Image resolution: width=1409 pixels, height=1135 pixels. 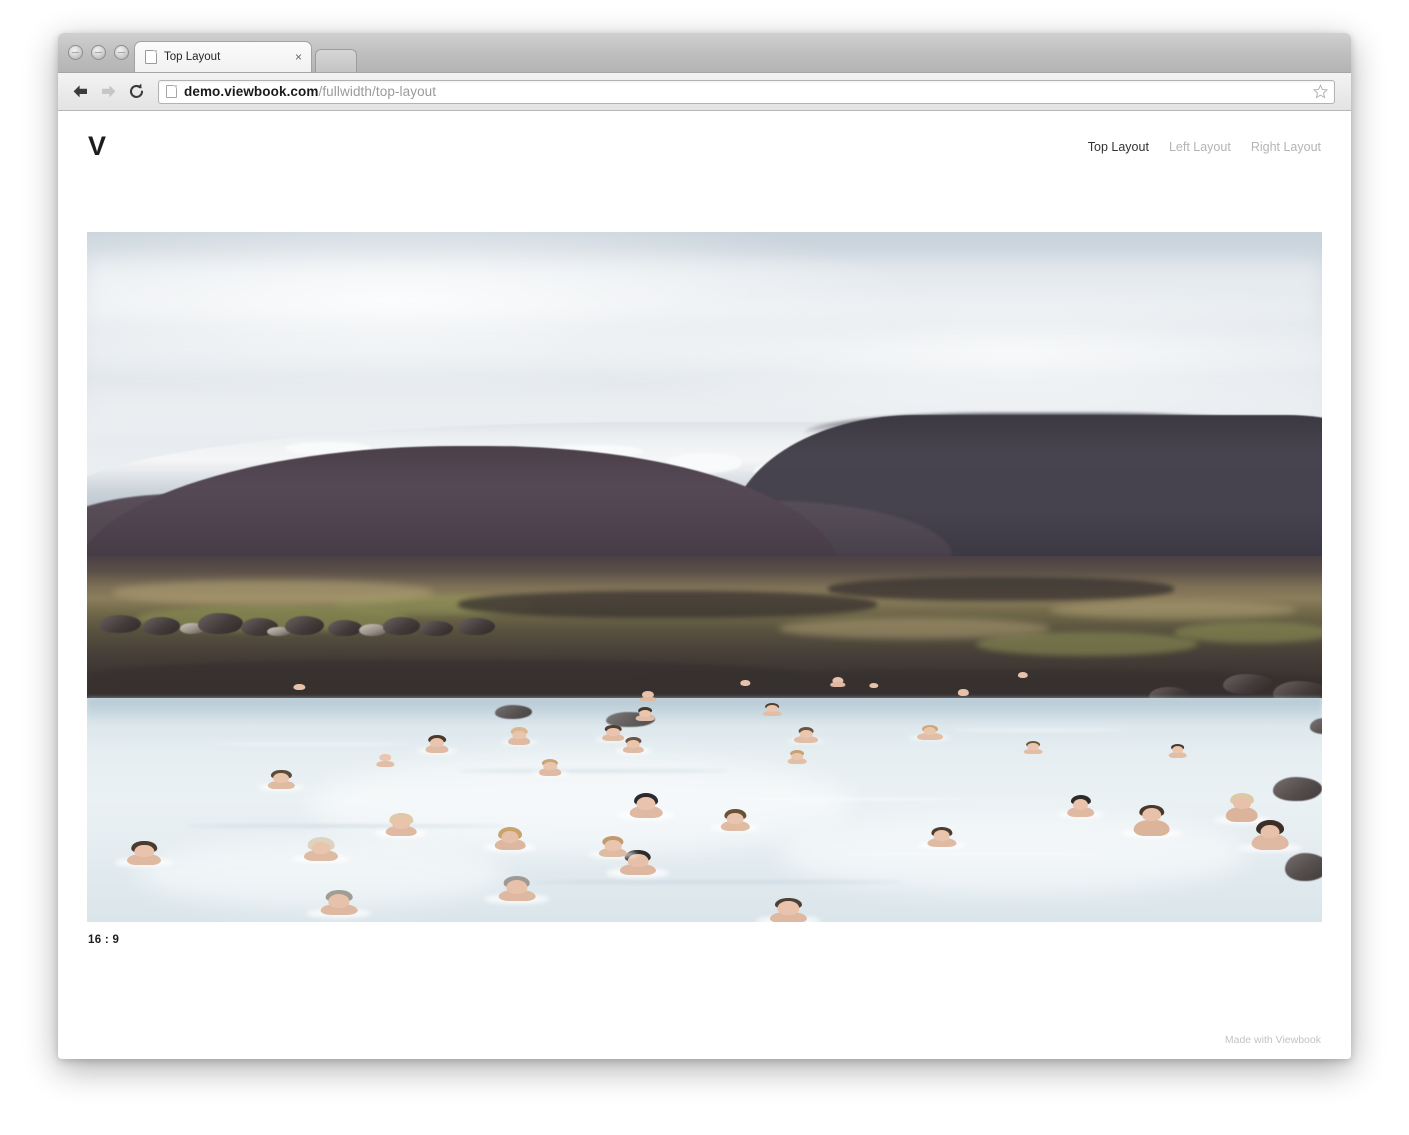 What do you see at coordinates (1286, 147) in the screenshot?
I see `nav-item-right-layout: Right Layout` at bounding box center [1286, 147].